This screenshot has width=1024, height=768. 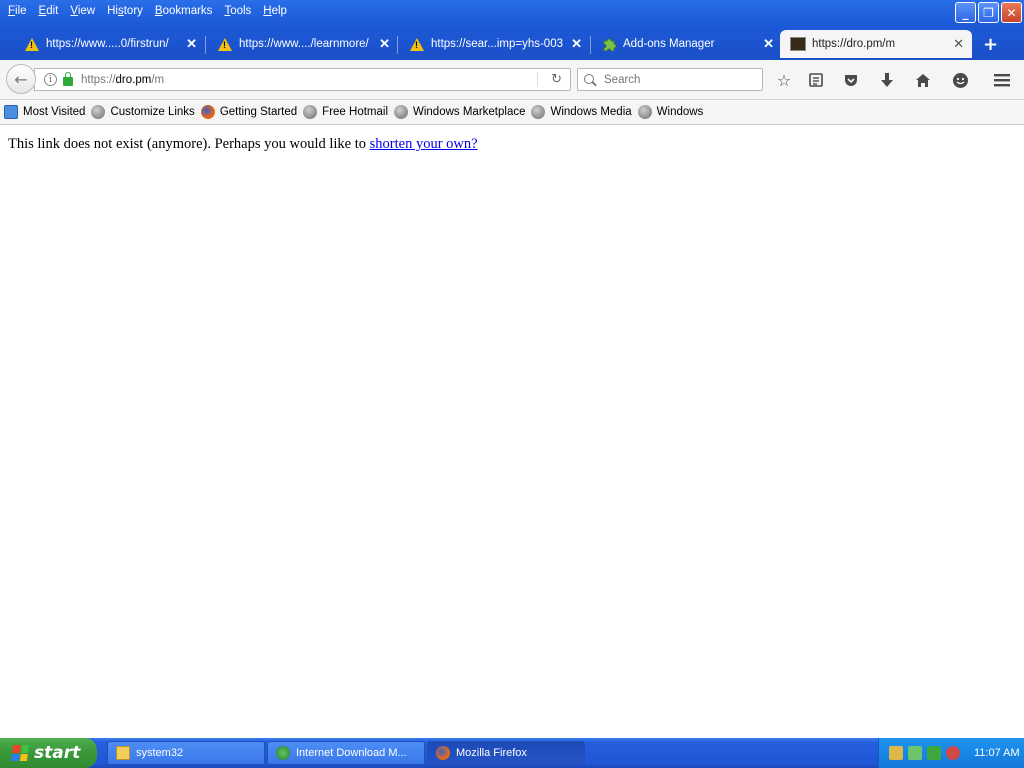 I want to click on tray-idm-icon, so click(x=915, y=753).